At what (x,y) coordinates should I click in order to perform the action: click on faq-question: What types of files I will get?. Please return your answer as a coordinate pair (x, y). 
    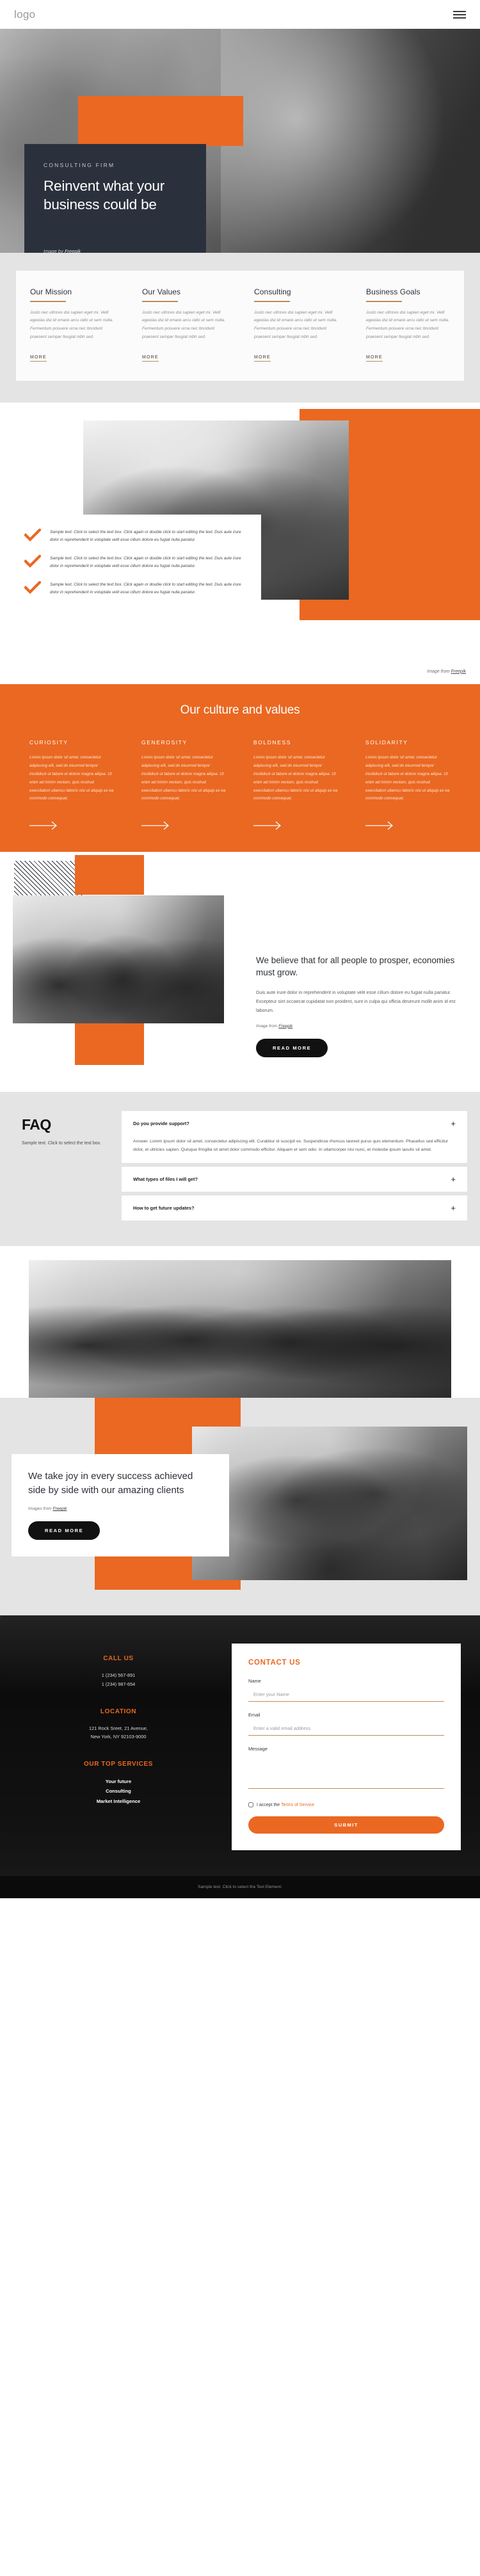
    Looking at the image, I should click on (165, 1179).